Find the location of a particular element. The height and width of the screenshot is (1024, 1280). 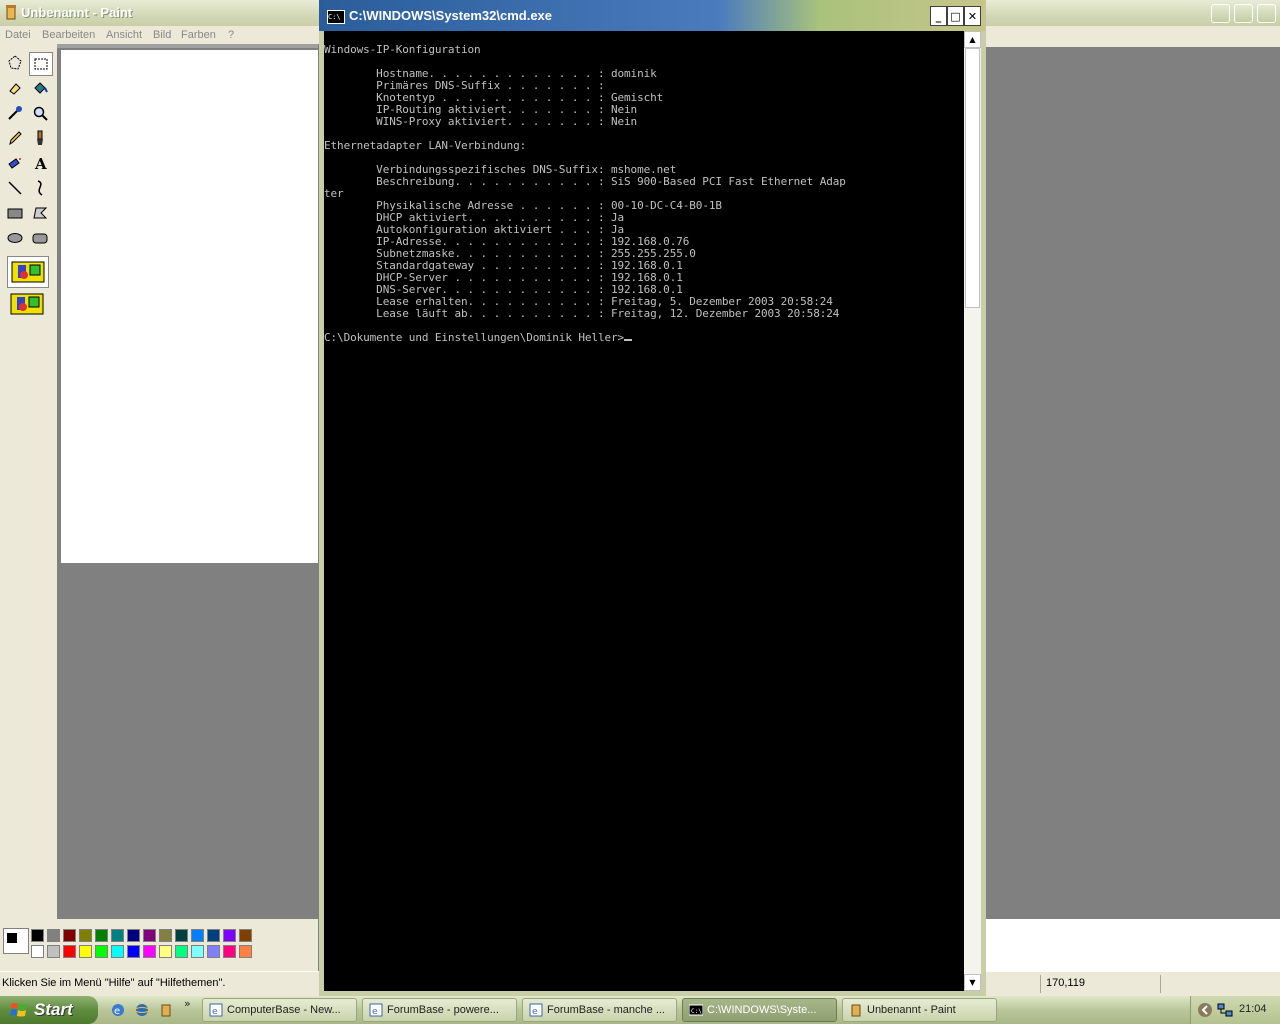

color-picker-icon is located at coordinates (15, 113).